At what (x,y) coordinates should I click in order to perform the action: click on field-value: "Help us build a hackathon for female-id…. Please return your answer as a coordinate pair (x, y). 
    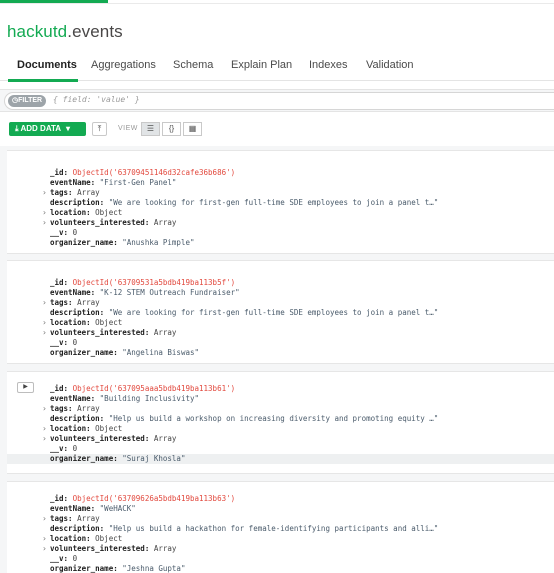
    Looking at the image, I should click on (273, 528).